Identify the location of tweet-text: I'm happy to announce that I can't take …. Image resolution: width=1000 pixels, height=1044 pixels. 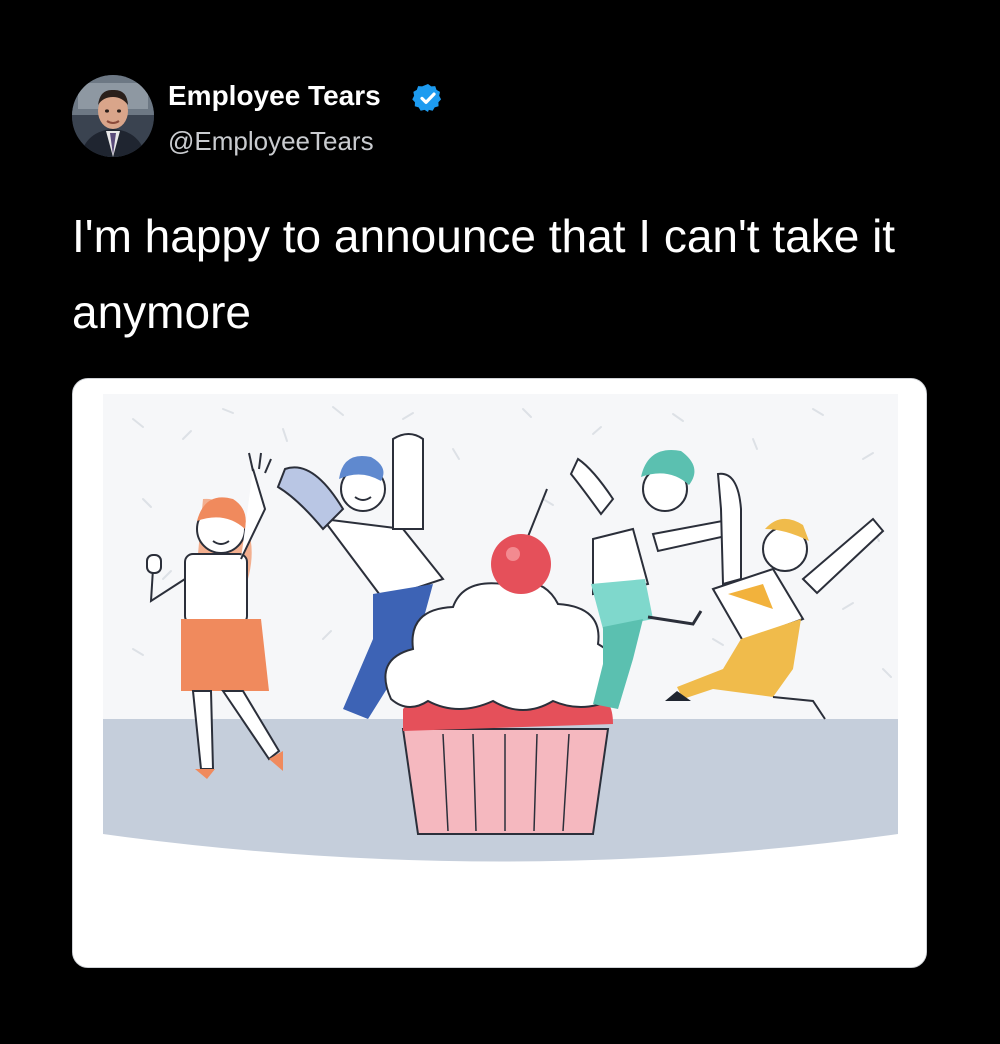
(484, 274).